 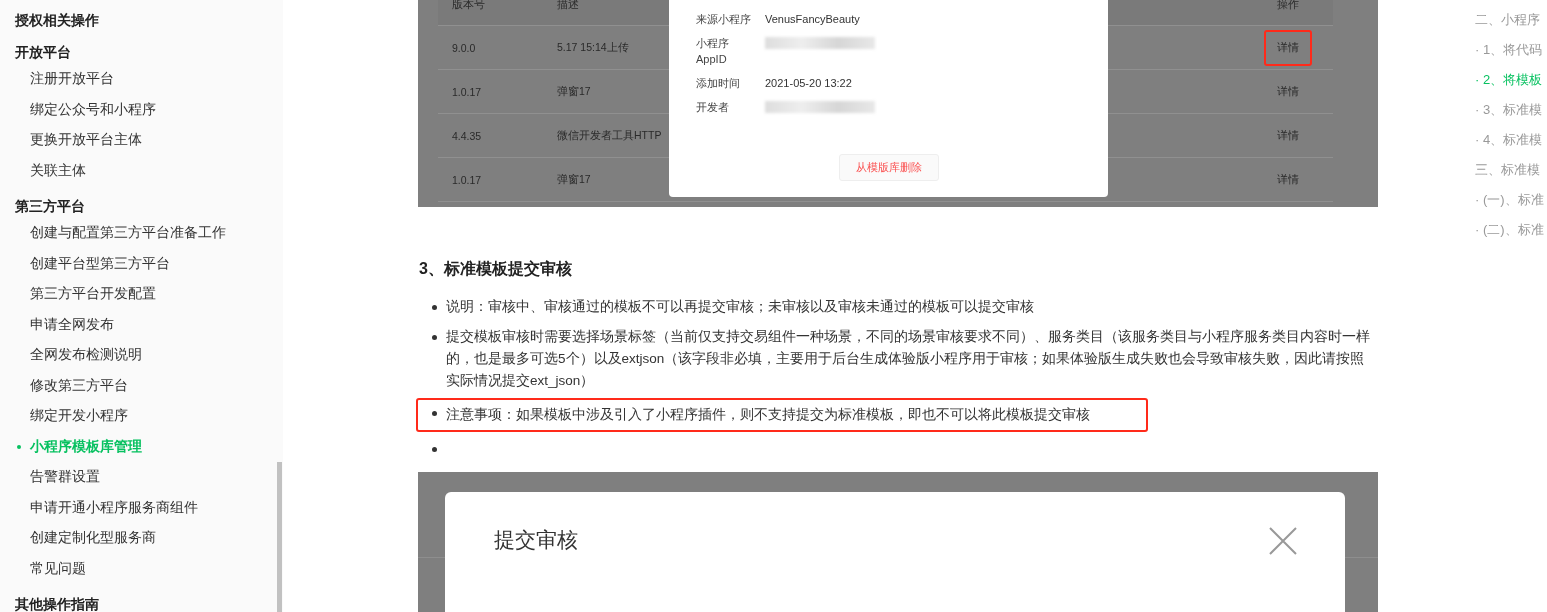 I want to click on section-heading: 3、标准模板提交审核, so click(x=496, y=269).